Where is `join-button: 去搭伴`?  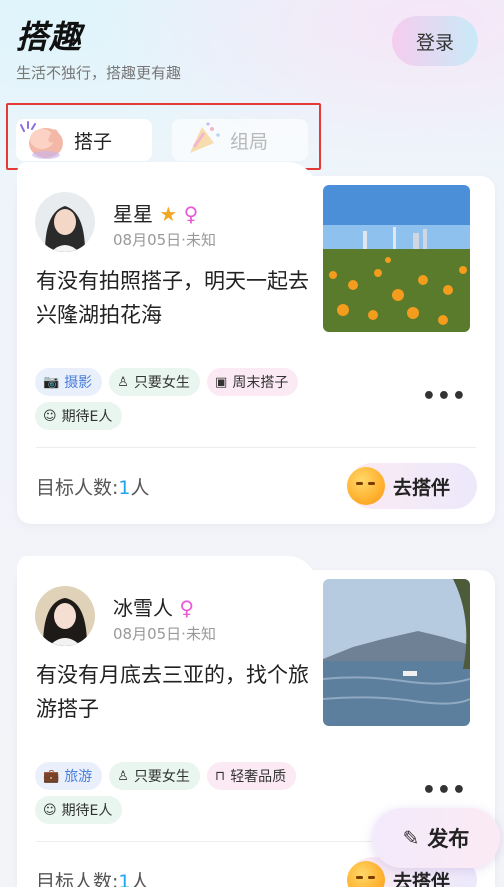 join-button: 去搭伴 is located at coordinates (412, 486).